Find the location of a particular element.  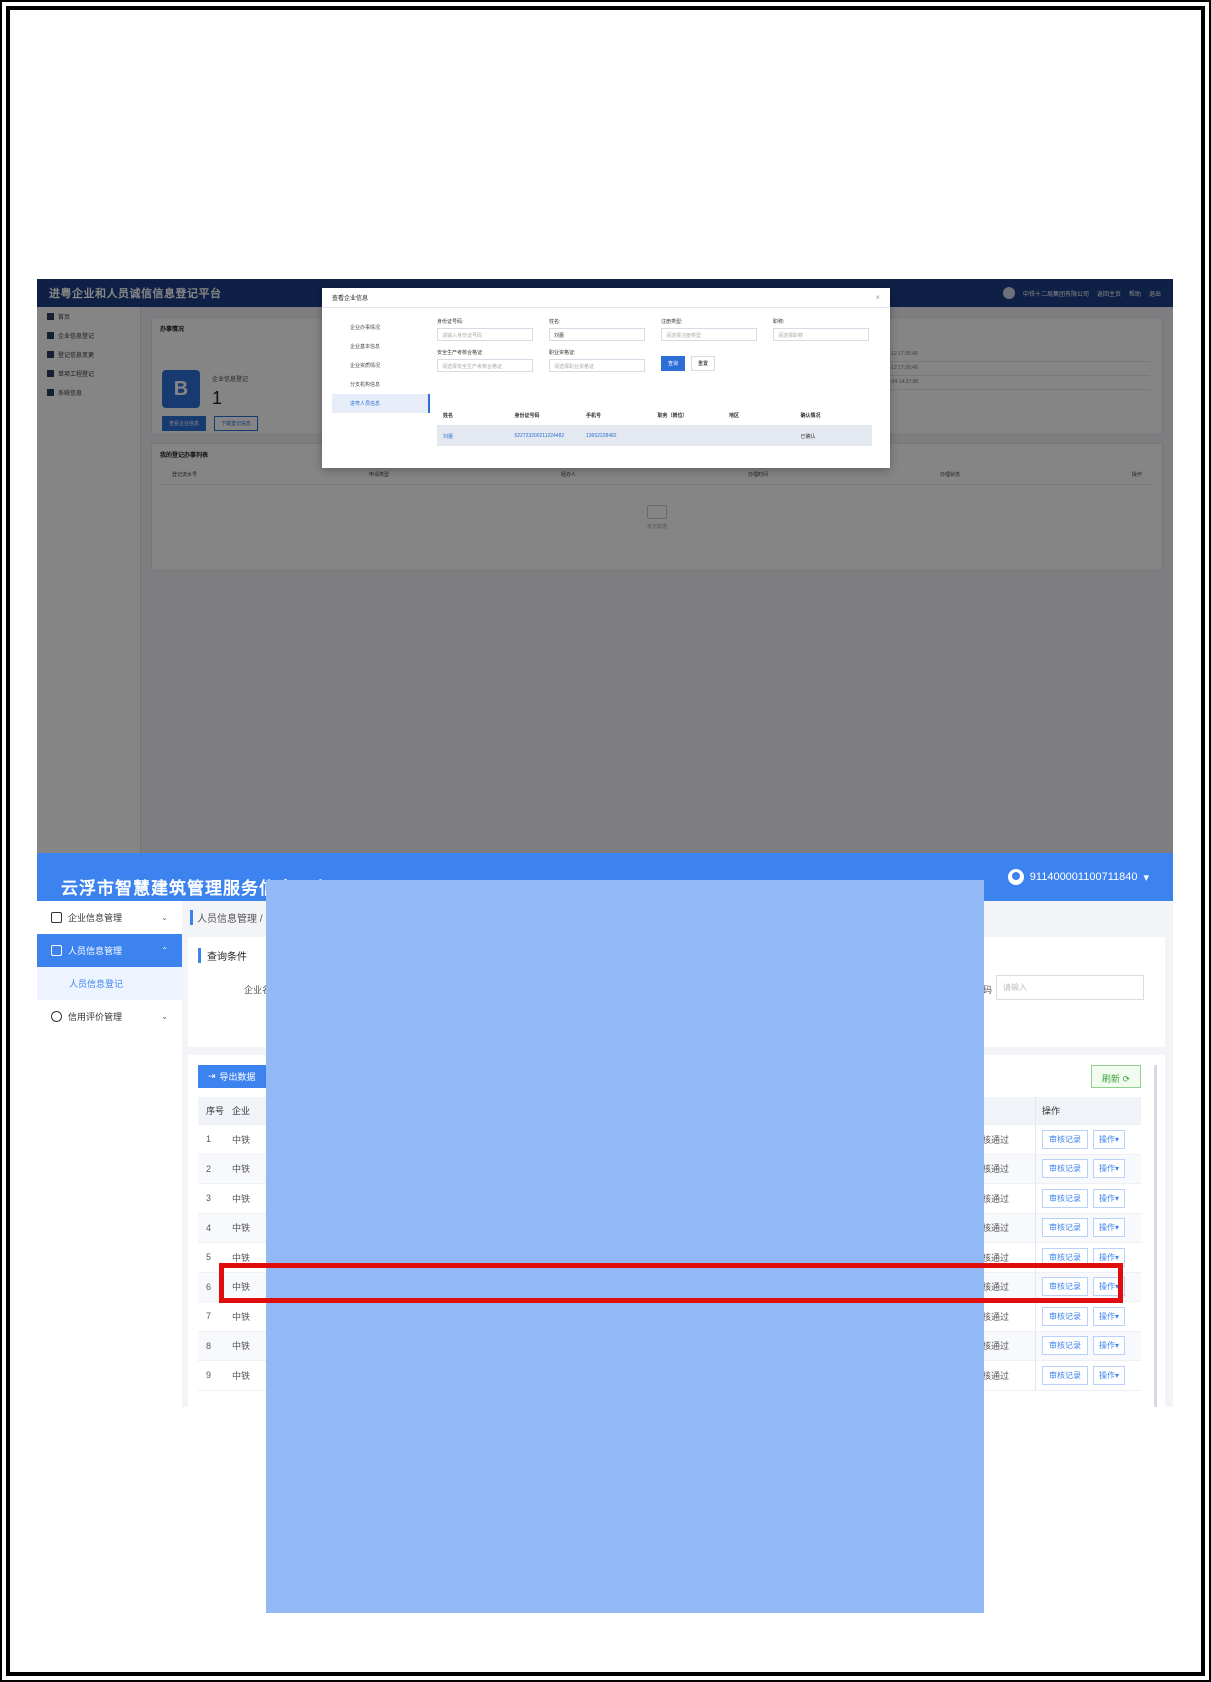

safety-cert-select: 请选择安全生产考核合格证 is located at coordinates (485, 365).